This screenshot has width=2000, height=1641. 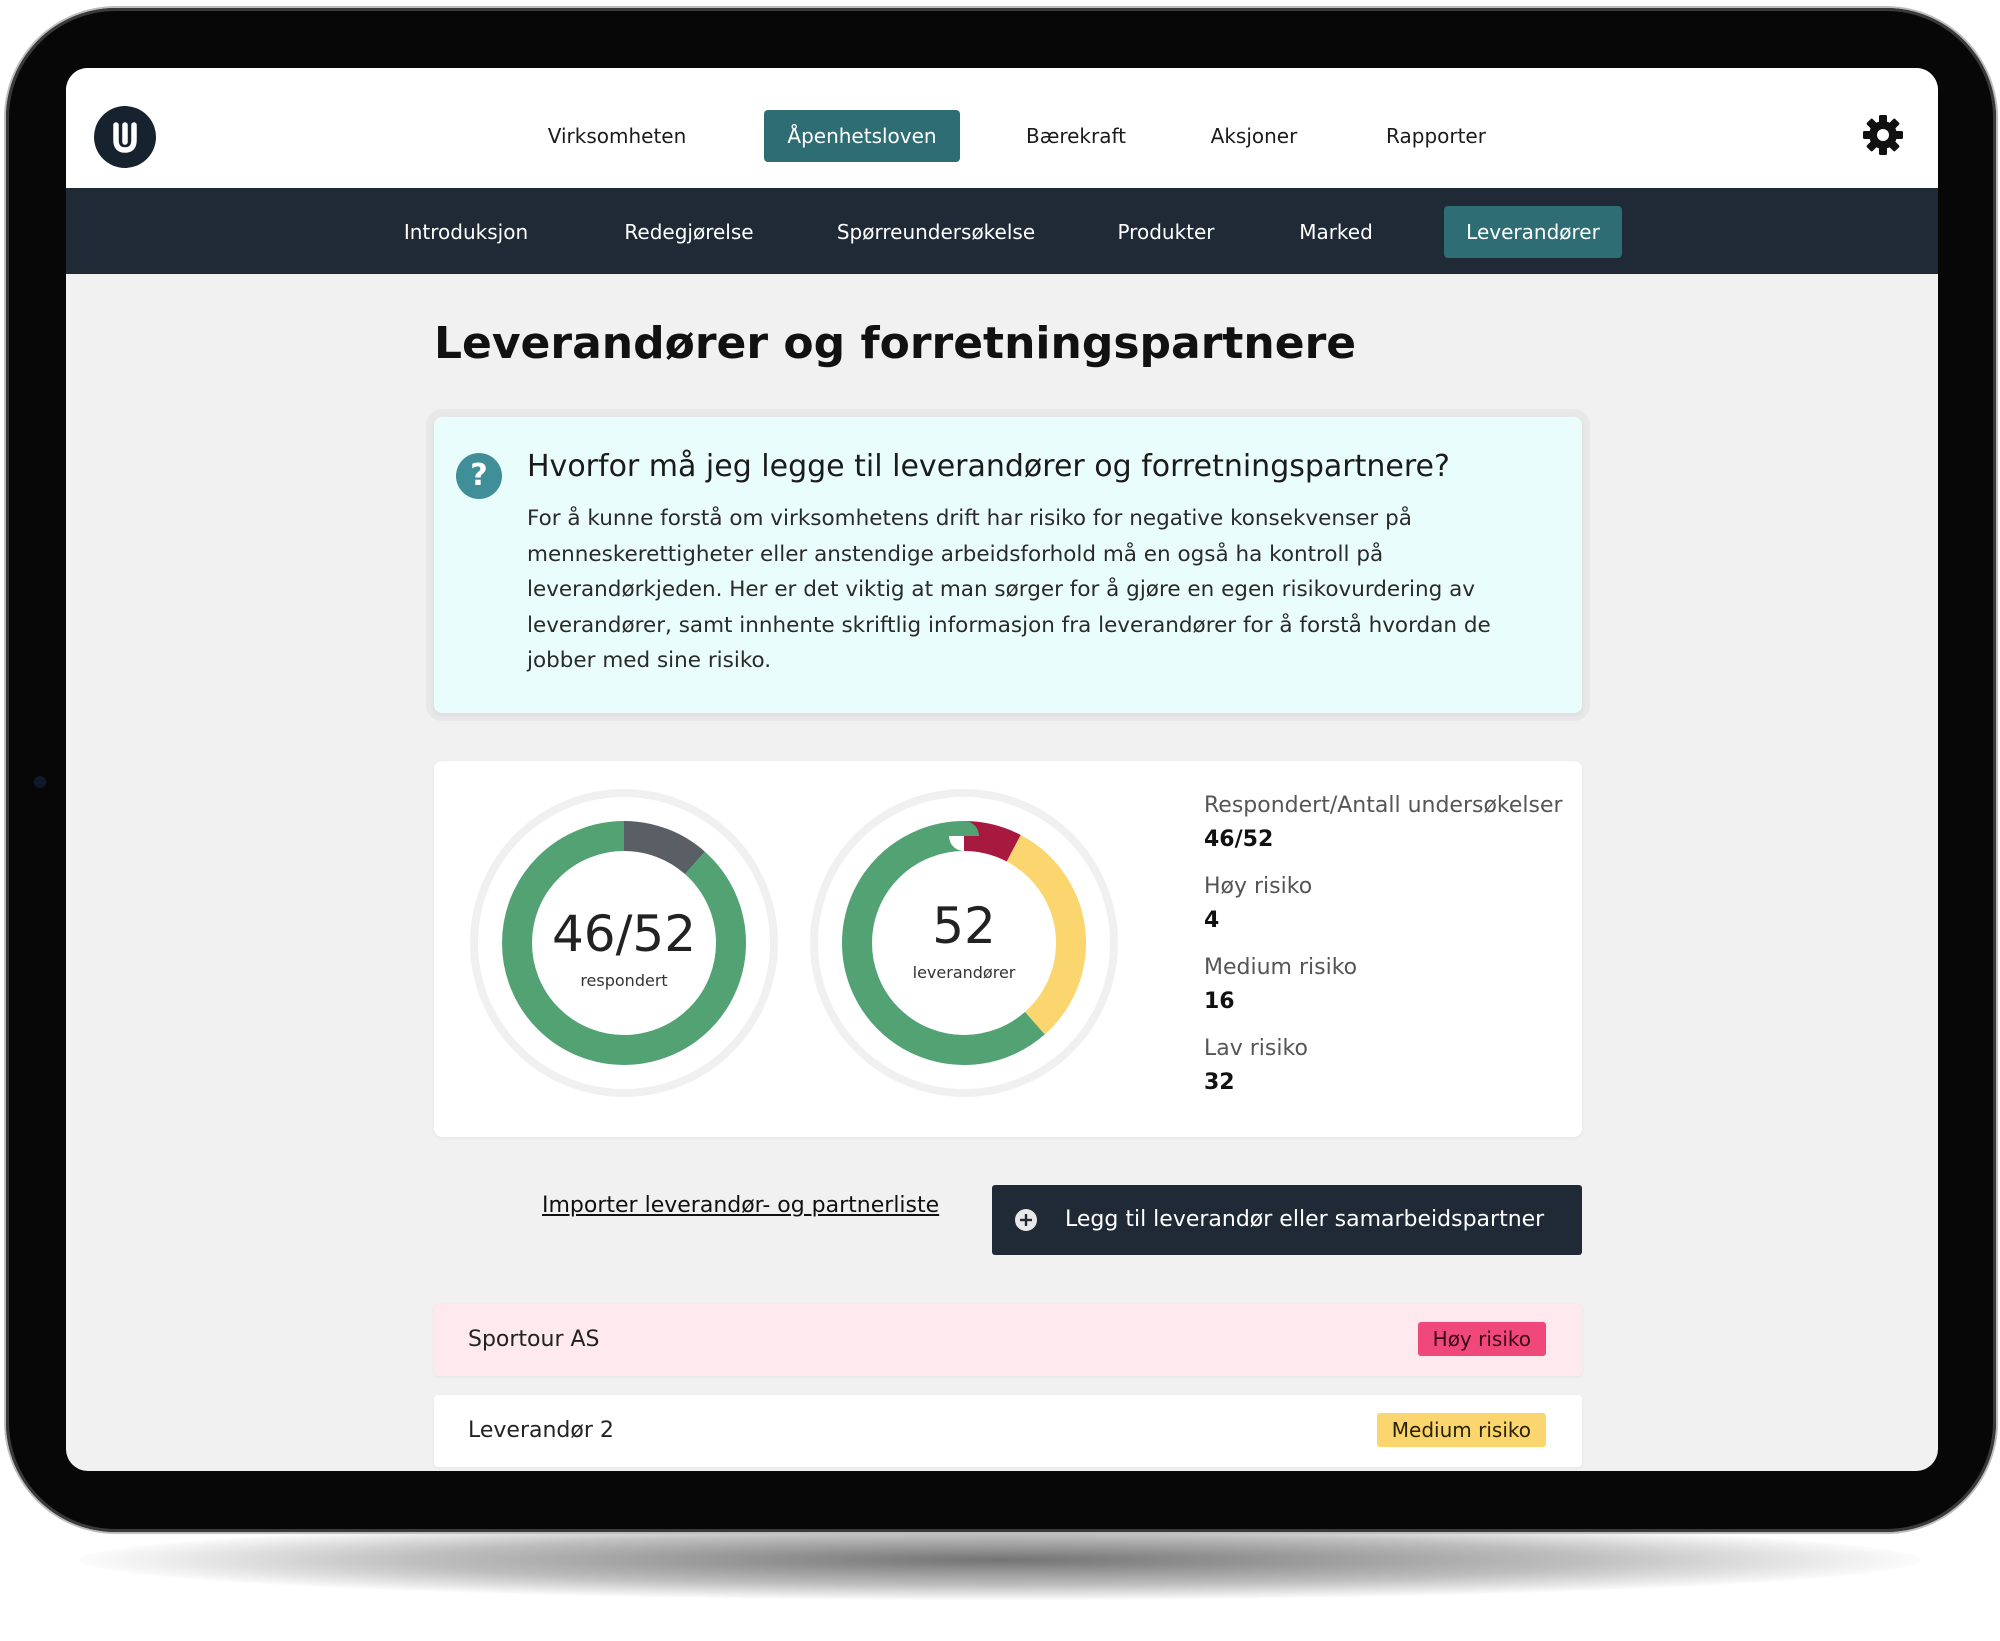 What do you see at coordinates (689, 232) in the screenshot?
I see `subnav-redegjorelse: Redegjørelse` at bounding box center [689, 232].